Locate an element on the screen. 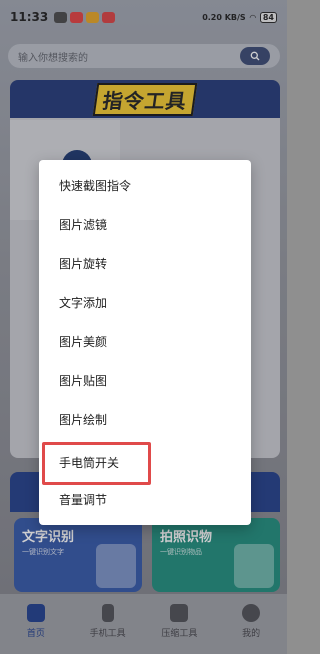 This screenshot has width=320, height=654. menu-item-image-filter: 图片滤镜 is located at coordinates (83, 225).